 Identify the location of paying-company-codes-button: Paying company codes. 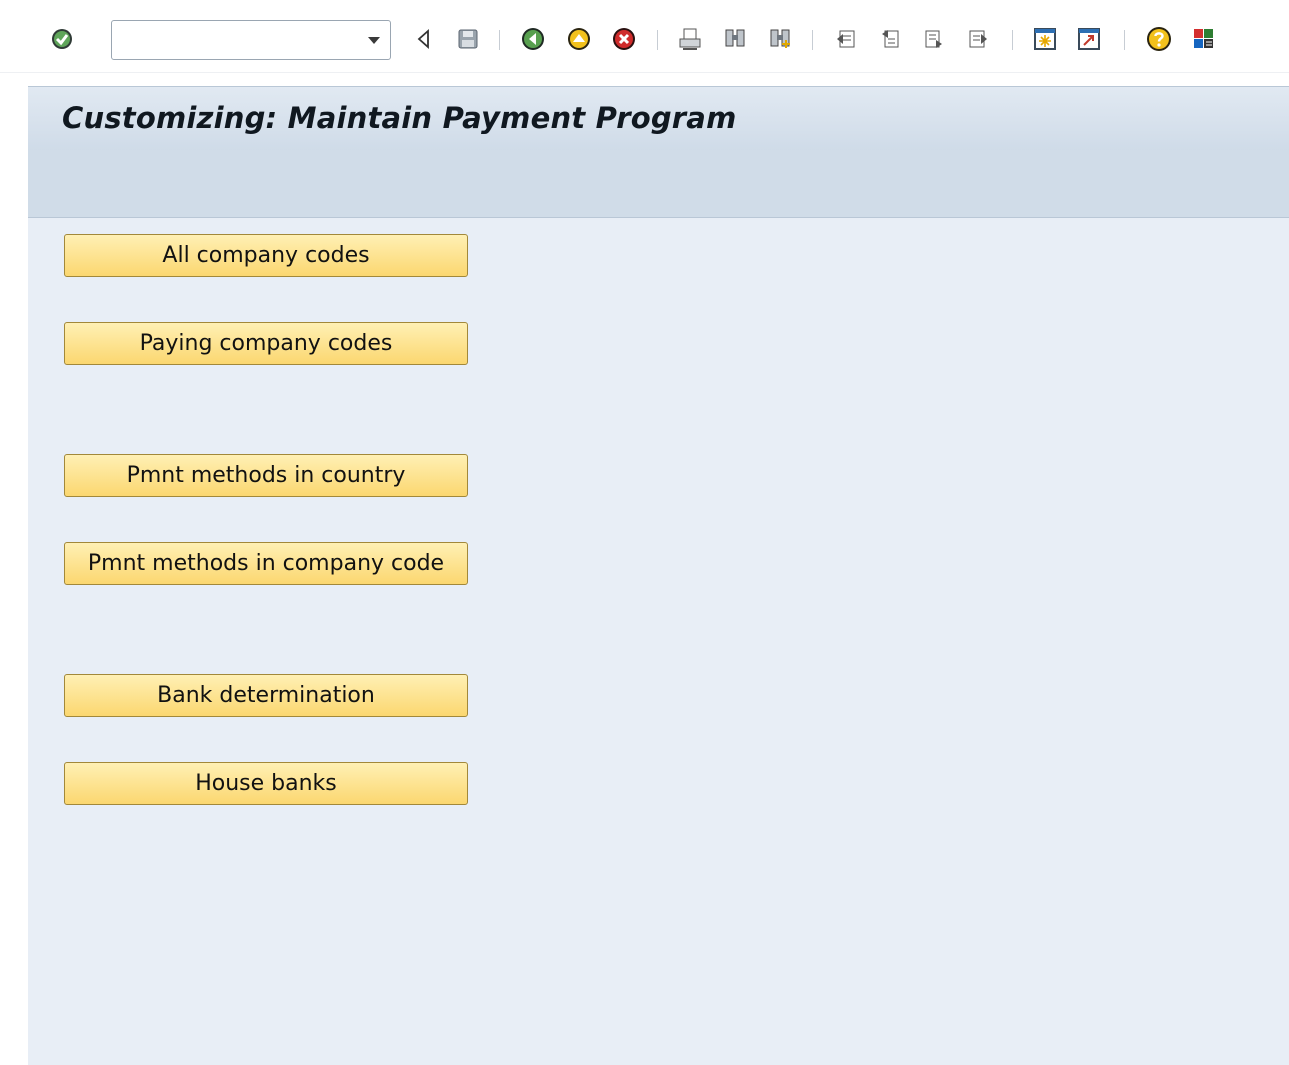
(266, 343).